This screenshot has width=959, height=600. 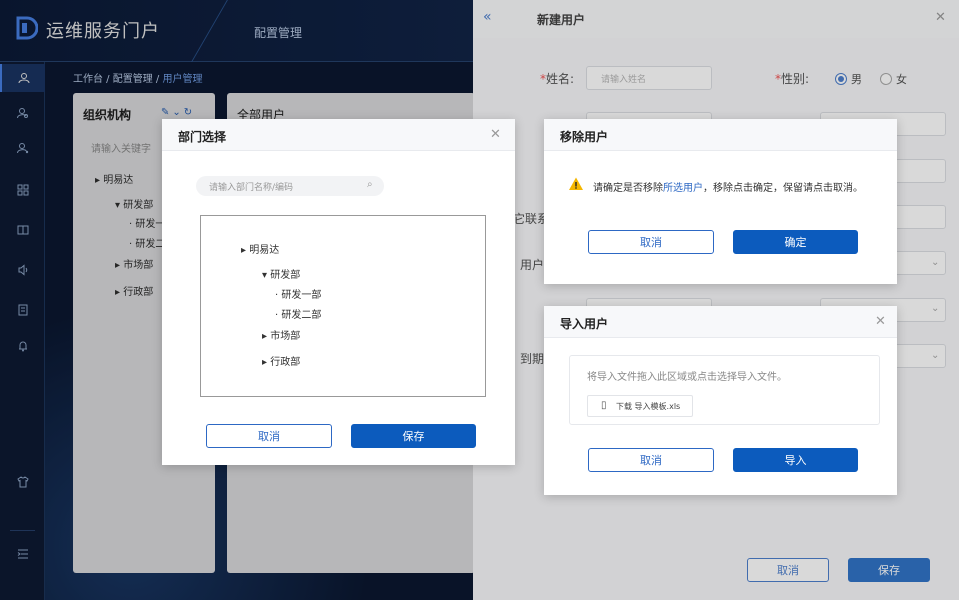 What do you see at coordinates (260, 248) in the screenshot?
I see `tree-node: ▸ 明易达` at bounding box center [260, 248].